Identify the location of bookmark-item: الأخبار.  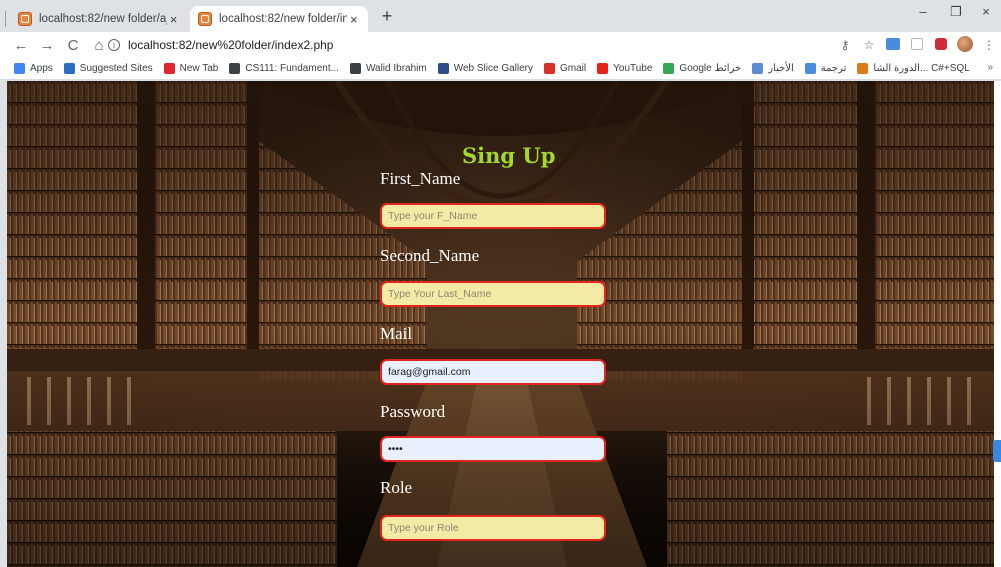
(773, 68).